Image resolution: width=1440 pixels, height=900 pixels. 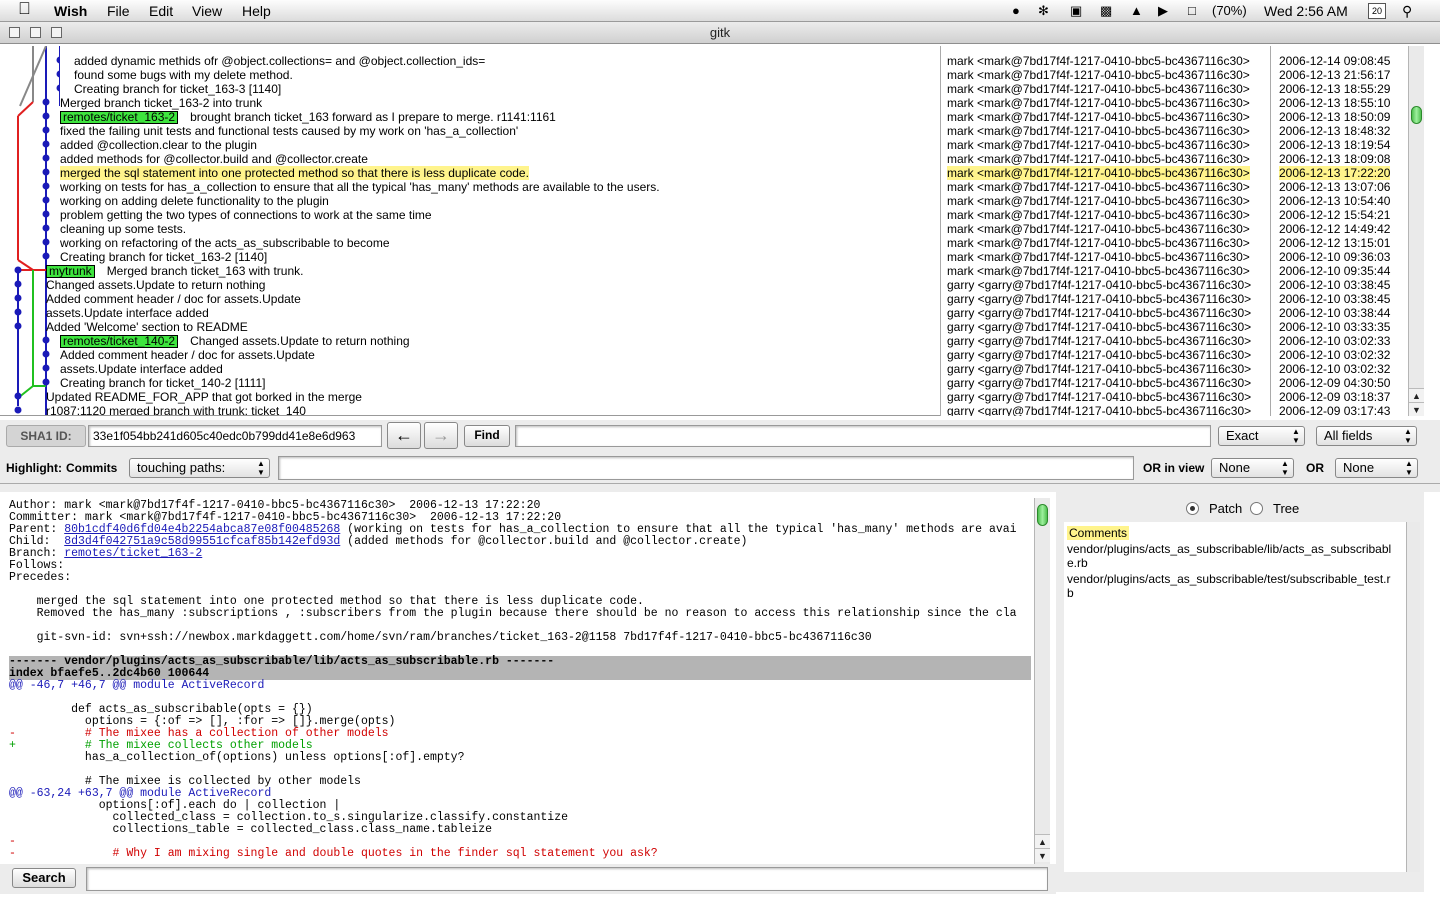 I want to click on status-alien-icon: ●, so click(x=1016, y=11).